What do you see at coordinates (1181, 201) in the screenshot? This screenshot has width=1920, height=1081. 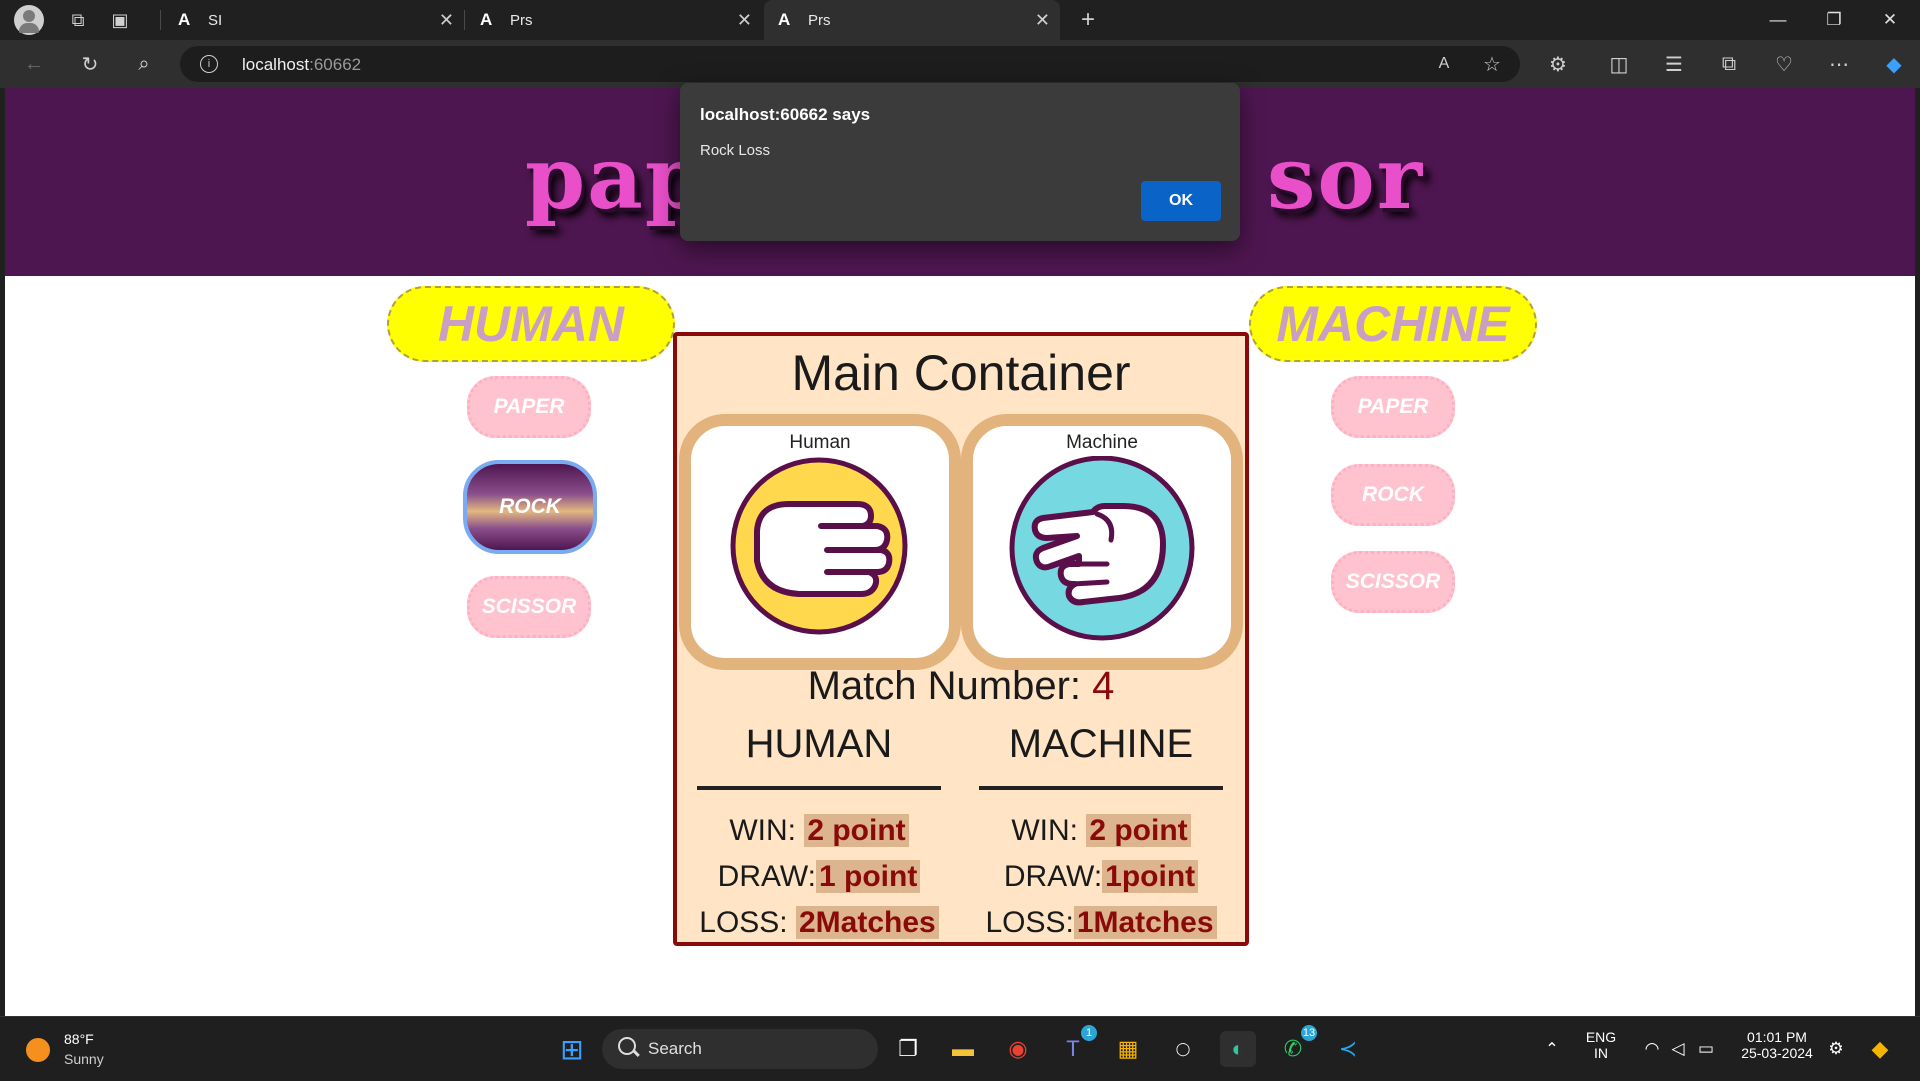 I see `dialog-ok-button: OK` at bounding box center [1181, 201].